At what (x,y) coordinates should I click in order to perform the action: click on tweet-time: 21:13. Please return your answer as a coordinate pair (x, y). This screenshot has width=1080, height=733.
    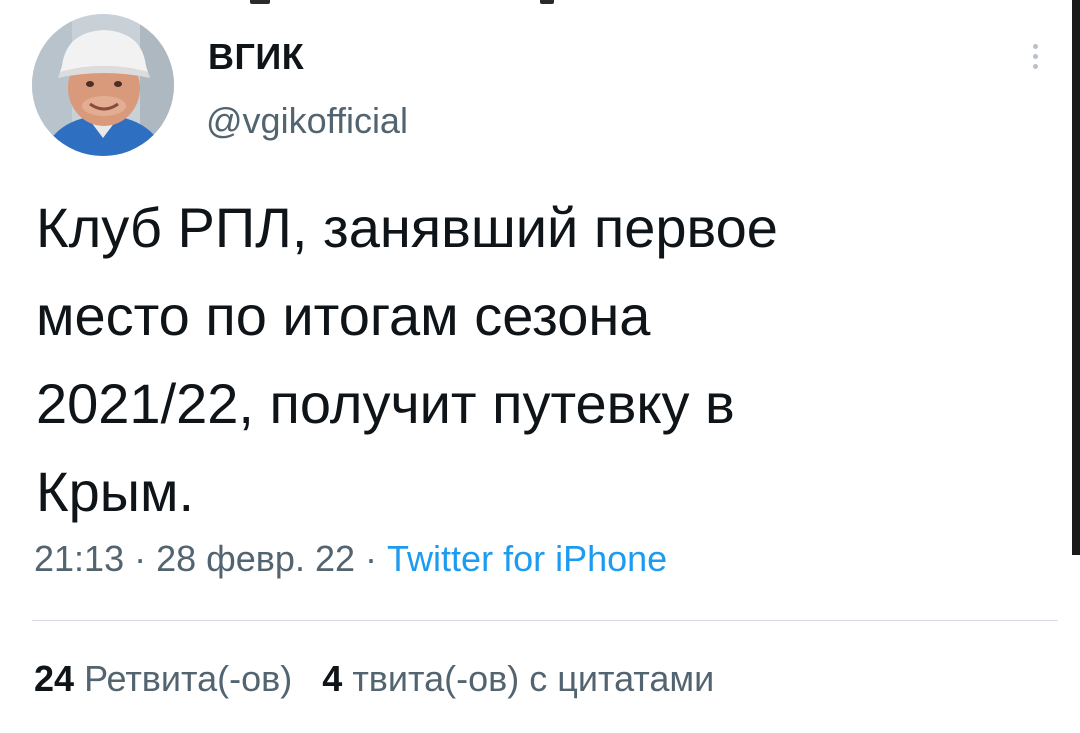
    Looking at the image, I should click on (79, 558).